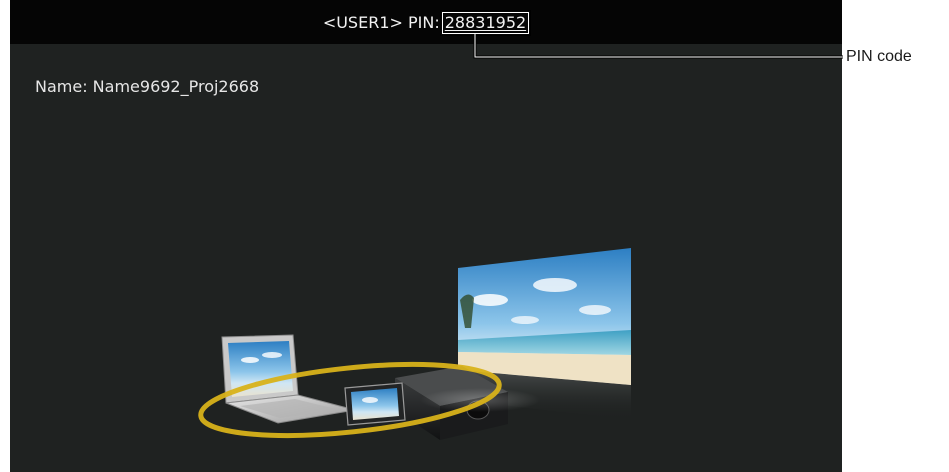  Describe the element at coordinates (879, 56) in the screenshot. I see `pin-code-callout-label: PIN code` at that location.